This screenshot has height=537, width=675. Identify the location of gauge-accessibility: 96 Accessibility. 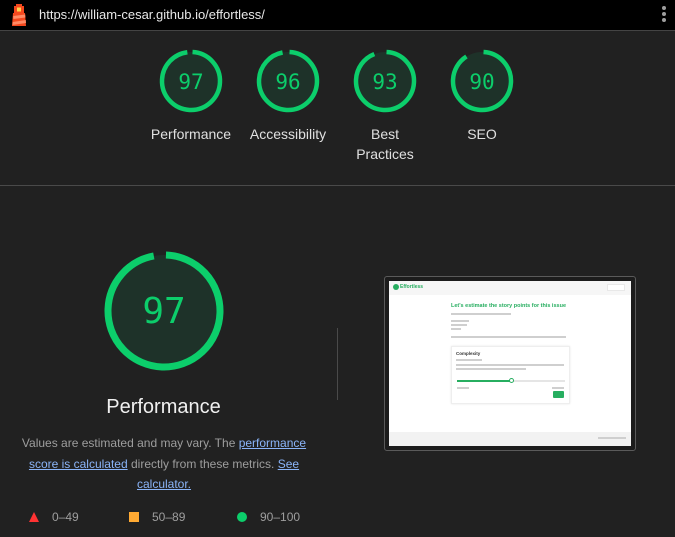
(288, 96).